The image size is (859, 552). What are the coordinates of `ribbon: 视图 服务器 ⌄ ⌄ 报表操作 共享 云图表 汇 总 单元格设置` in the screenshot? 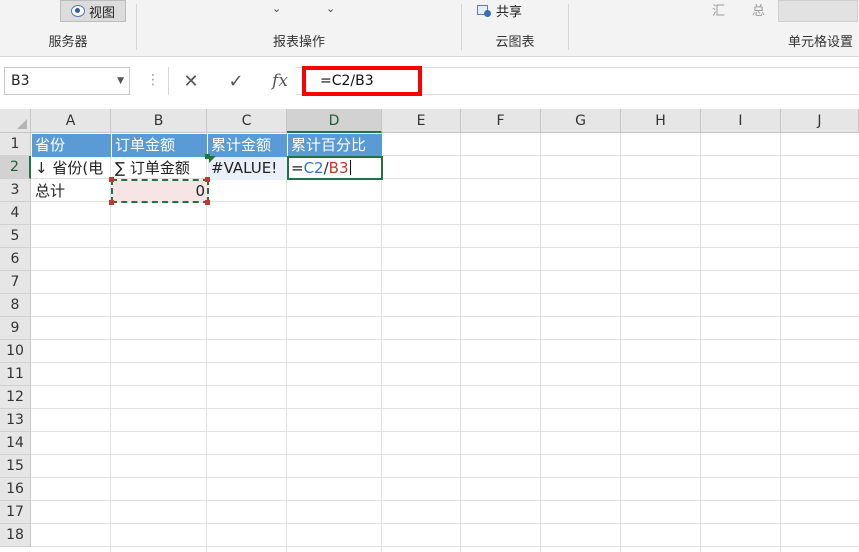 It's located at (429, 28).